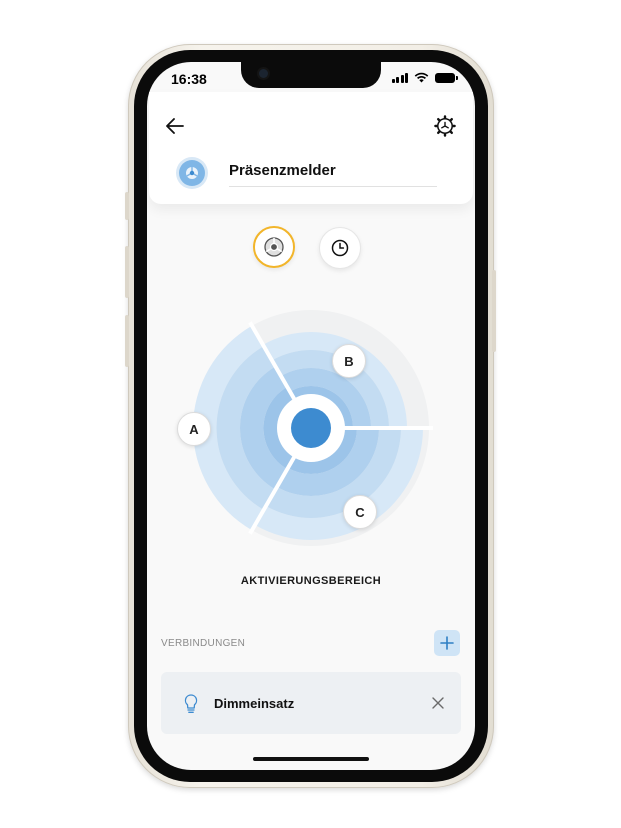  I want to click on zone-b-label: B, so click(349, 361).